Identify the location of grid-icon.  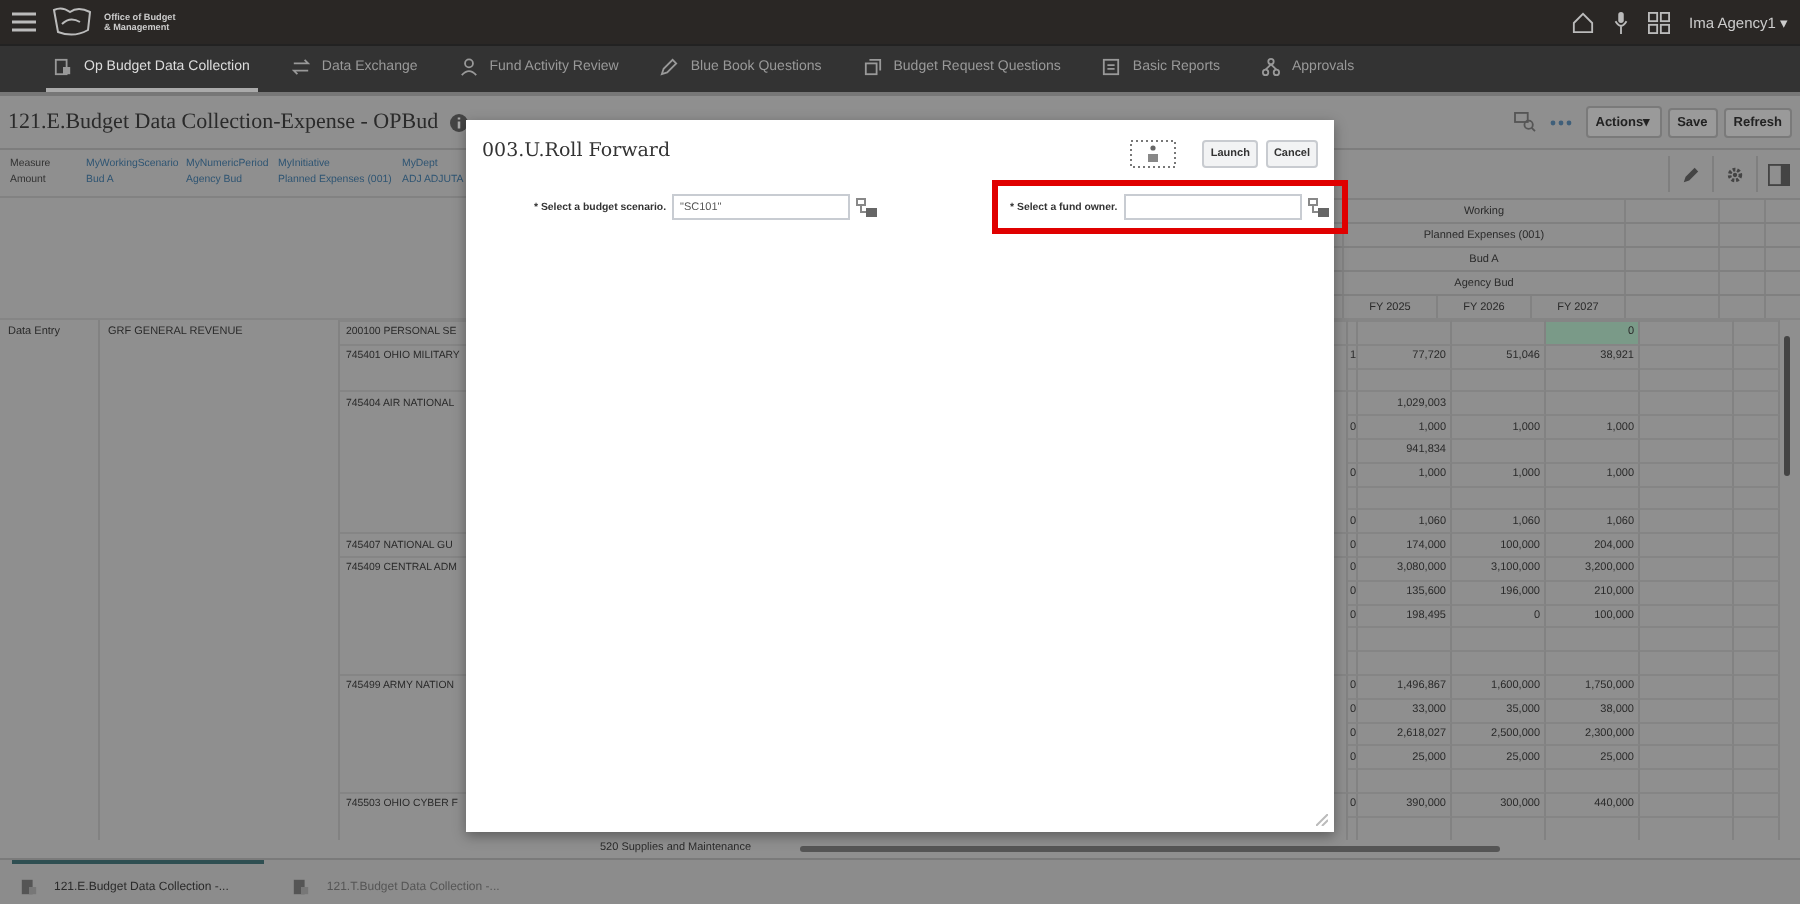
(1658, 22).